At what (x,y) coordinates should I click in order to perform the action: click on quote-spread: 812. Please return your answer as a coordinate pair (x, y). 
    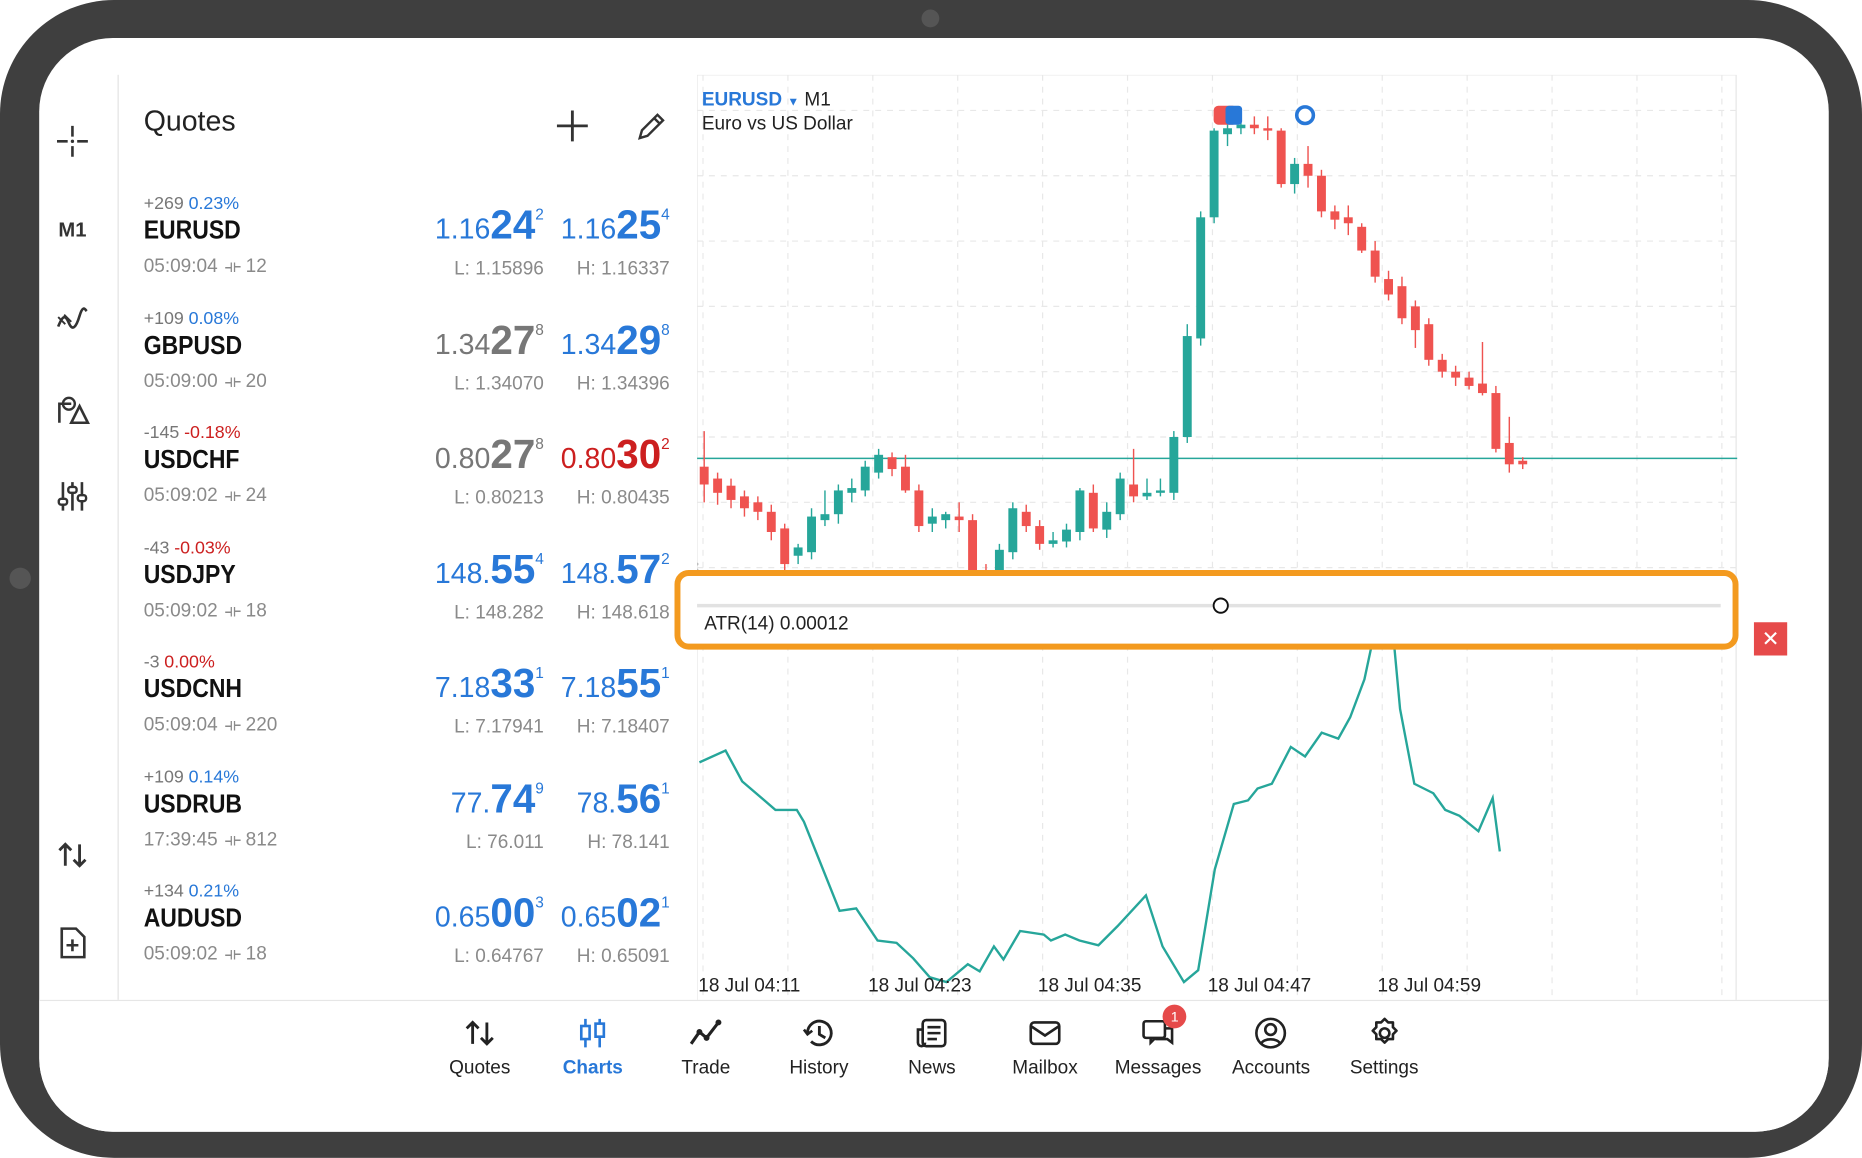
    Looking at the image, I should click on (261, 839).